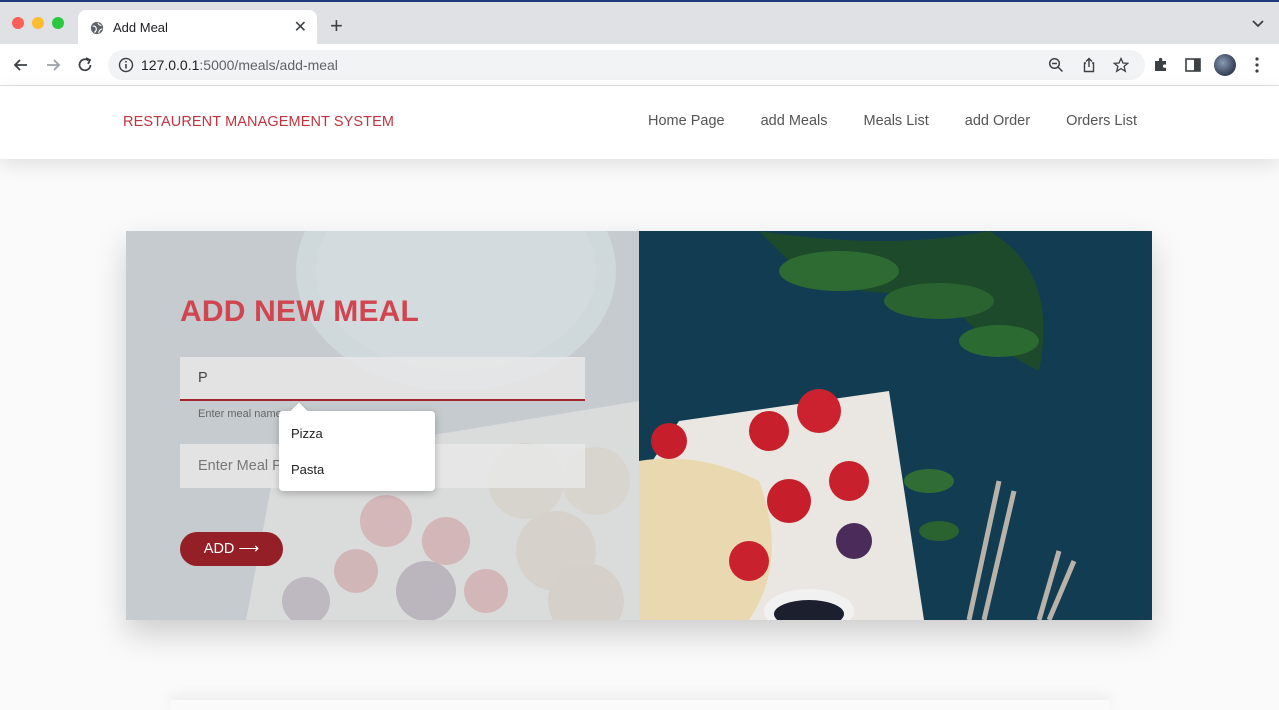  Describe the element at coordinates (639, 23) in the screenshot. I see `browser-tab-strip: Add Meal ✕ +` at that location.